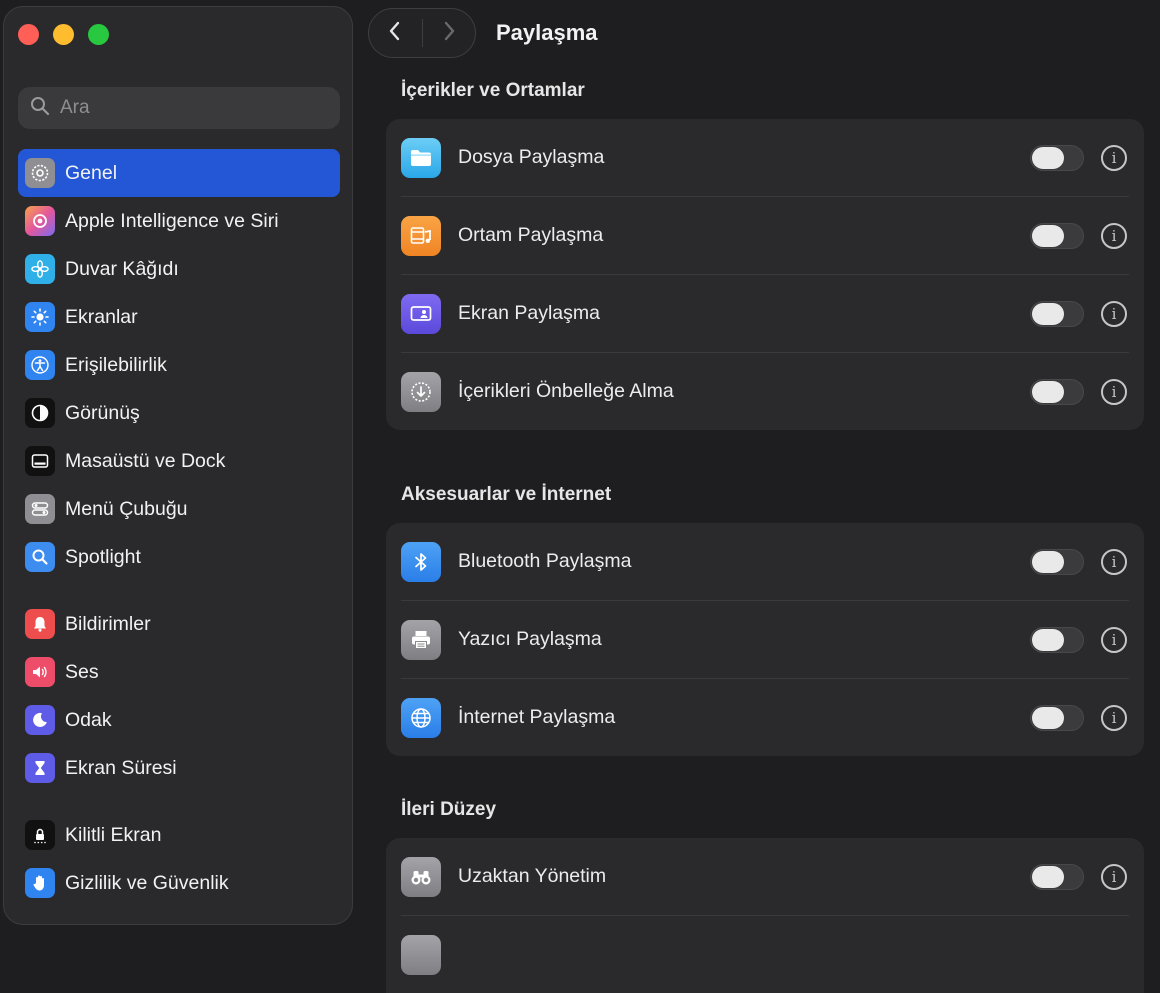 The height and width of the screenshot is (993, 1160). Describe the element at coordinates (421, 235) in the screenshot. I see `media-icon` at that location.